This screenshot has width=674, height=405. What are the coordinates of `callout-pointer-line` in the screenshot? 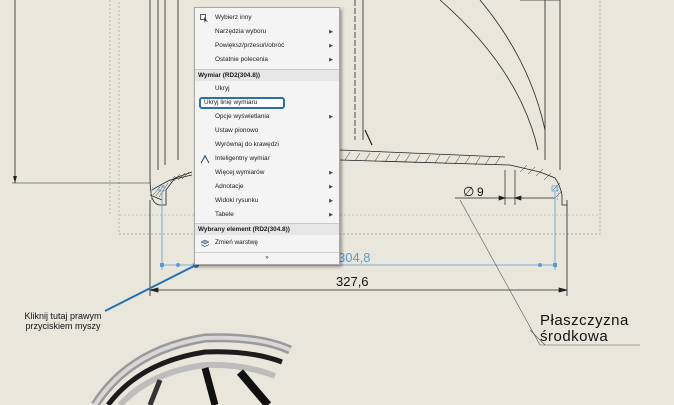 It's located at (150, 288).